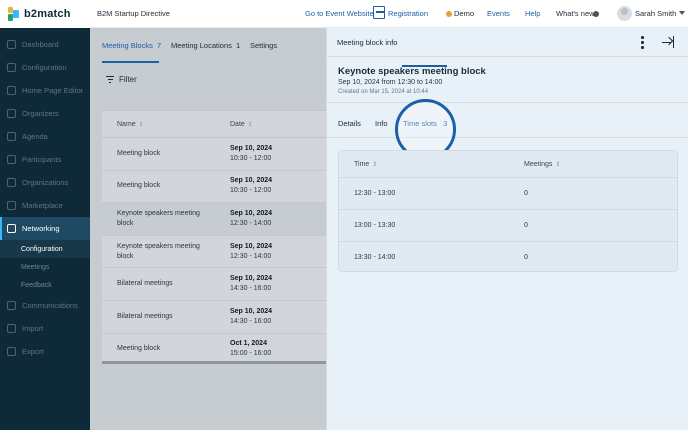 The height and width of the screenshot is (430, 688). I want to click on block-created: Created on Mar 15, 2024 at 10:44, so click(383, 92).